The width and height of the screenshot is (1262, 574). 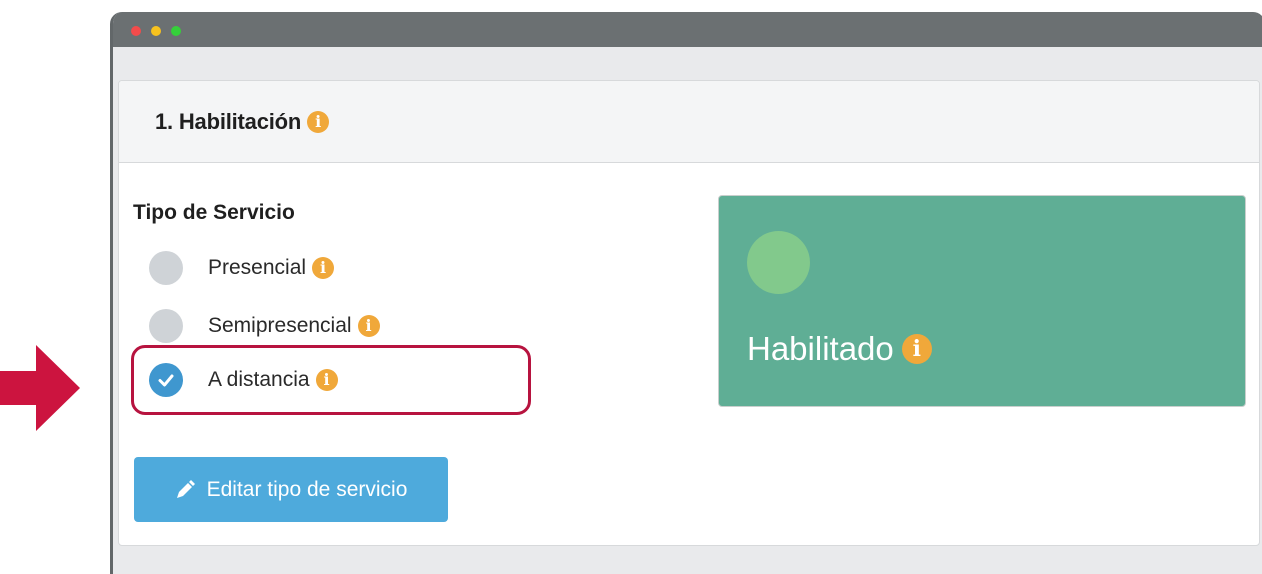 I want to click on option-label: Semipresencial, so click(x=280, y=325).